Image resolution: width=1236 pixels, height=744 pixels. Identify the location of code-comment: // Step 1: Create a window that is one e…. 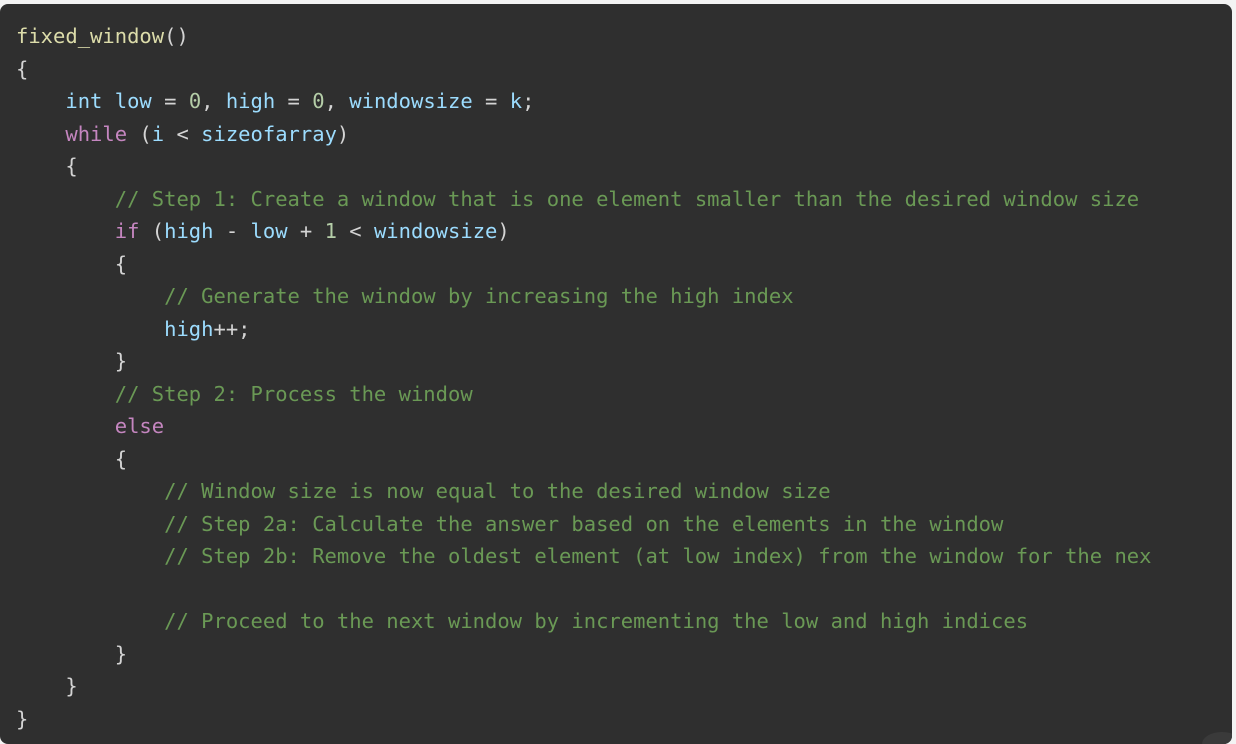
(627, 198).